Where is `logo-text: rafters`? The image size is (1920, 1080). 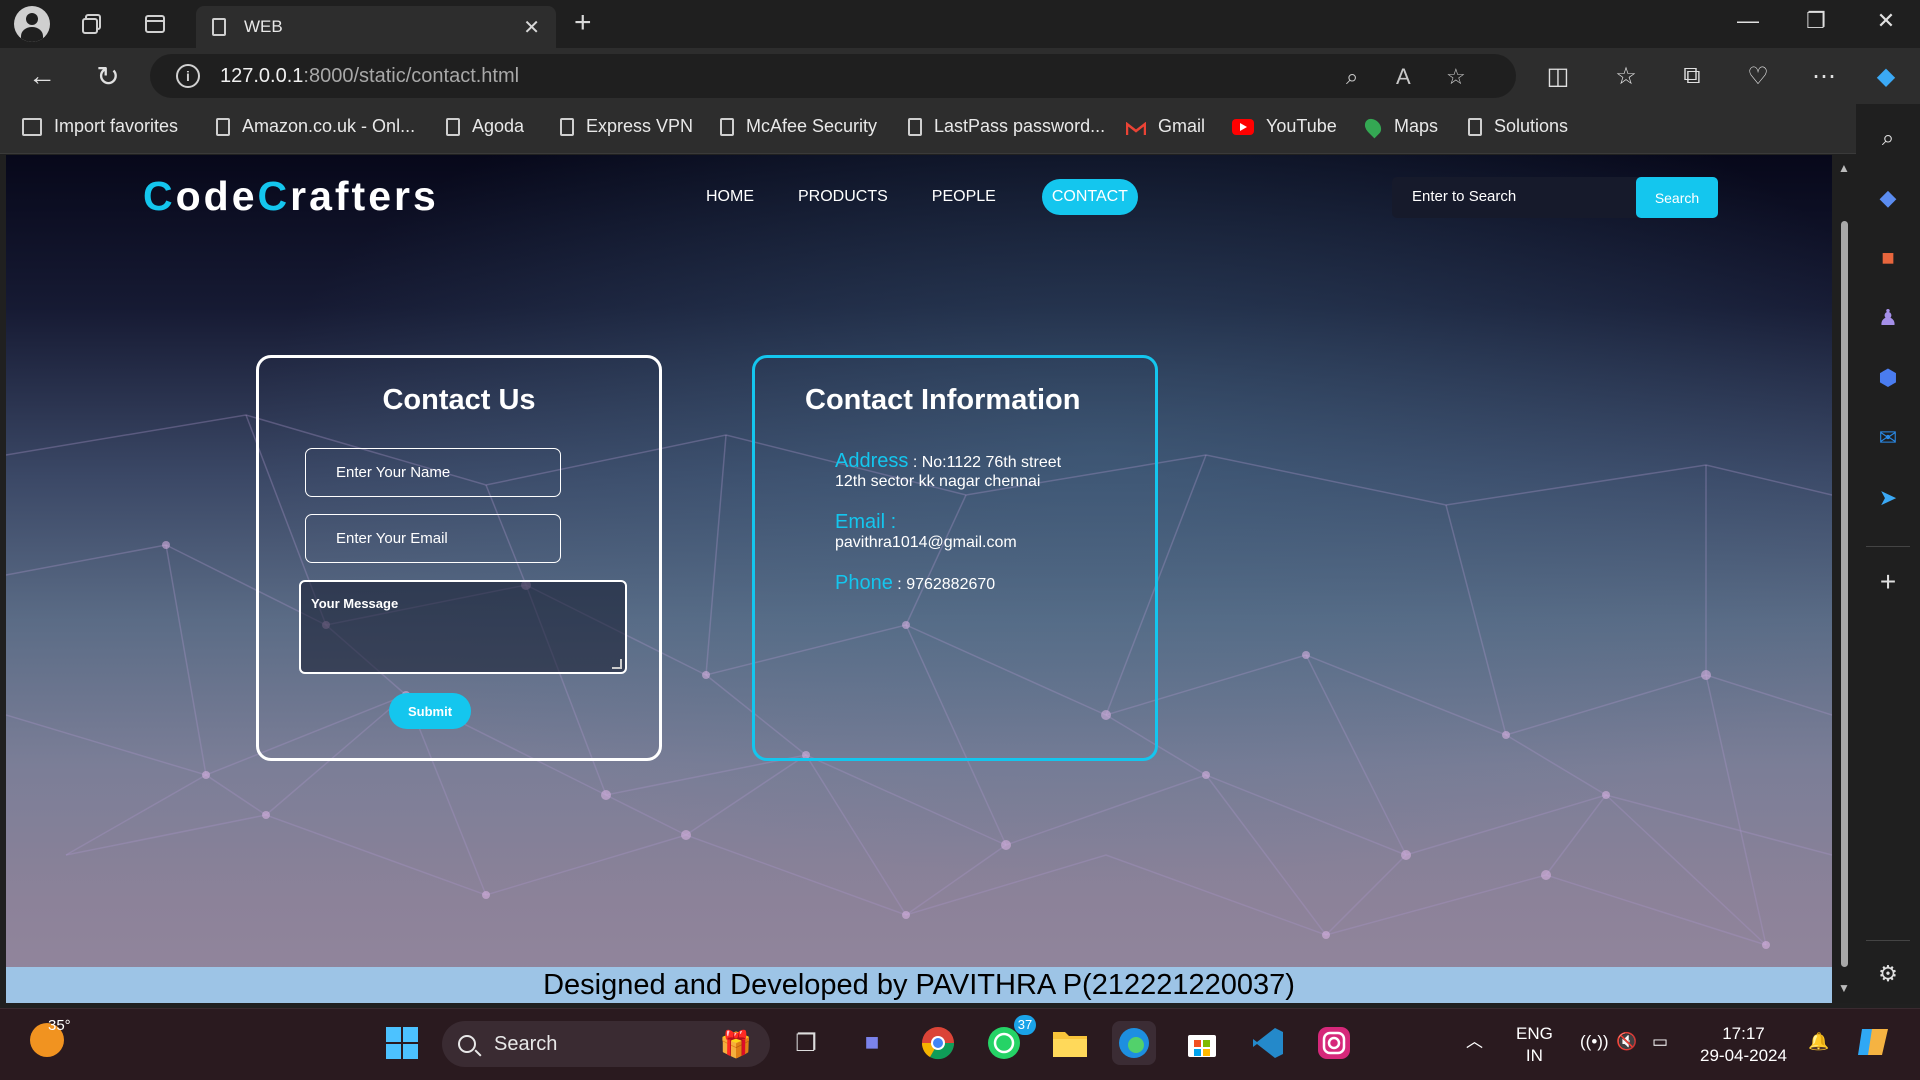
logo-text: rafters is located at coordinates (364, 196).